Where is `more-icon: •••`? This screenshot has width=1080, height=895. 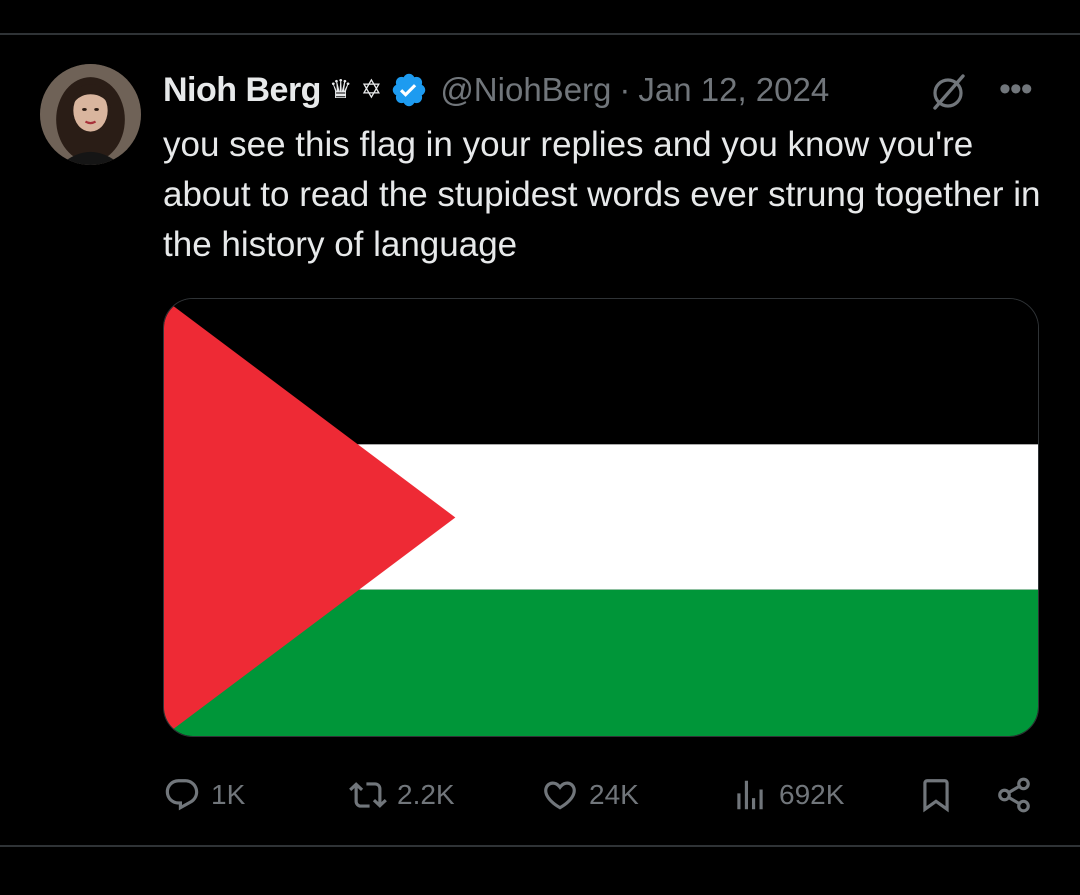 more-icon: ••• is located at coordinates (1016, 89).